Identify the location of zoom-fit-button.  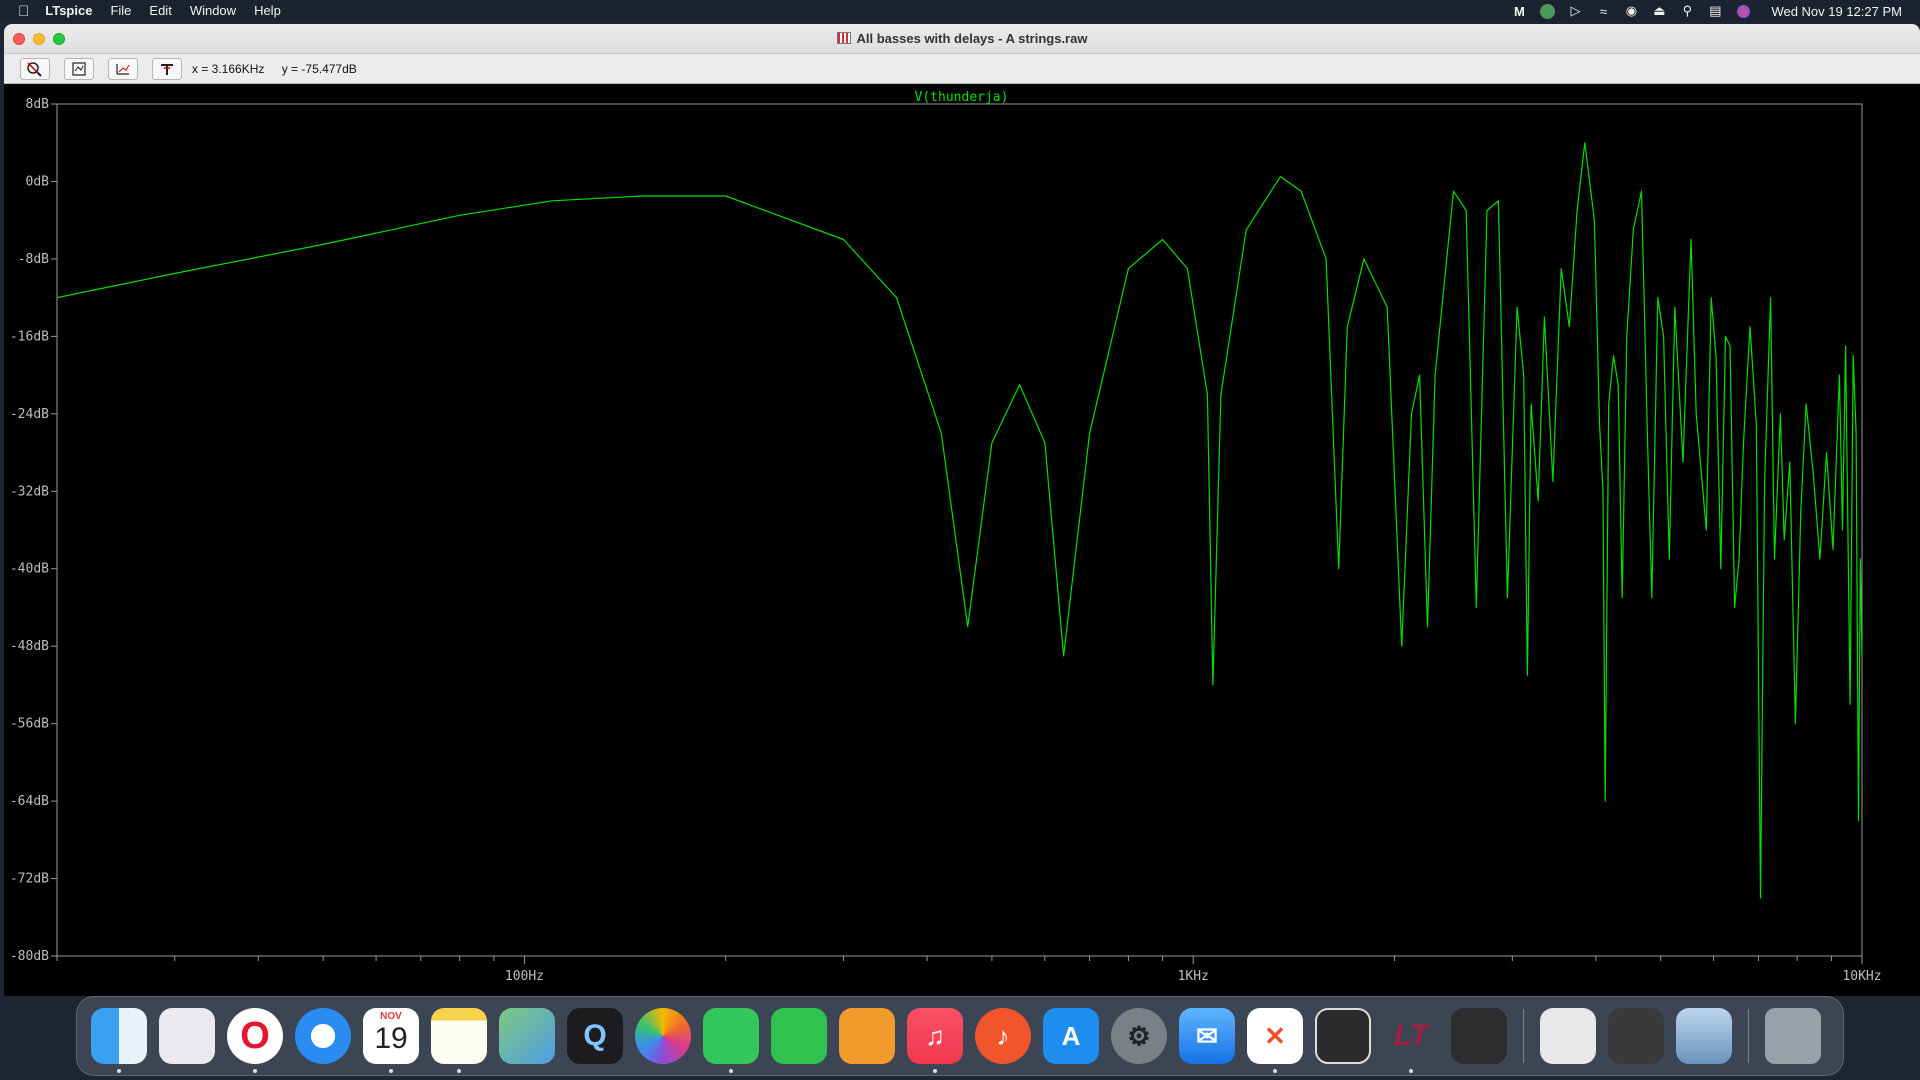
(79, 68).